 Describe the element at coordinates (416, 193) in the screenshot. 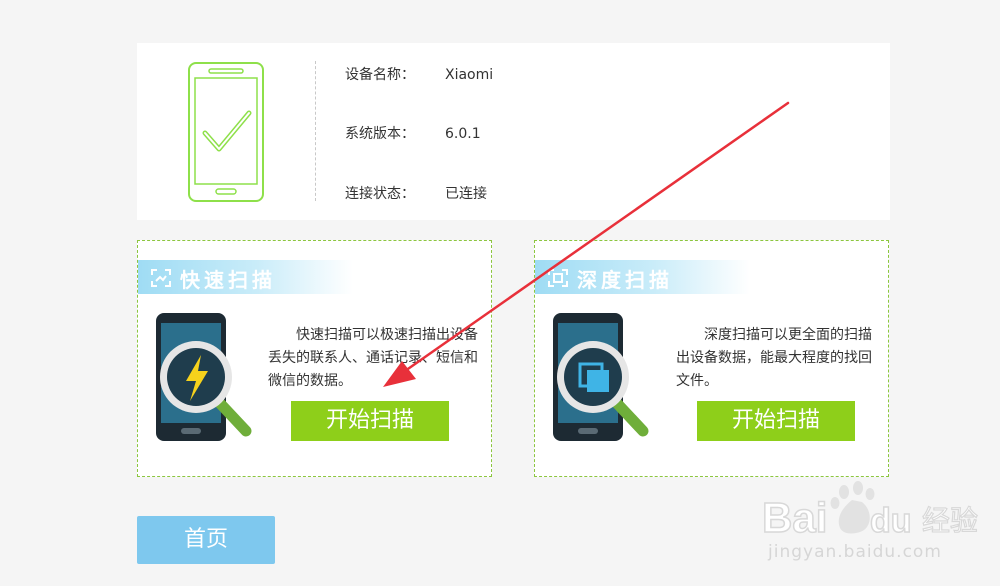

I see `connection-status-row: 连接状态： 已连接` at that location.